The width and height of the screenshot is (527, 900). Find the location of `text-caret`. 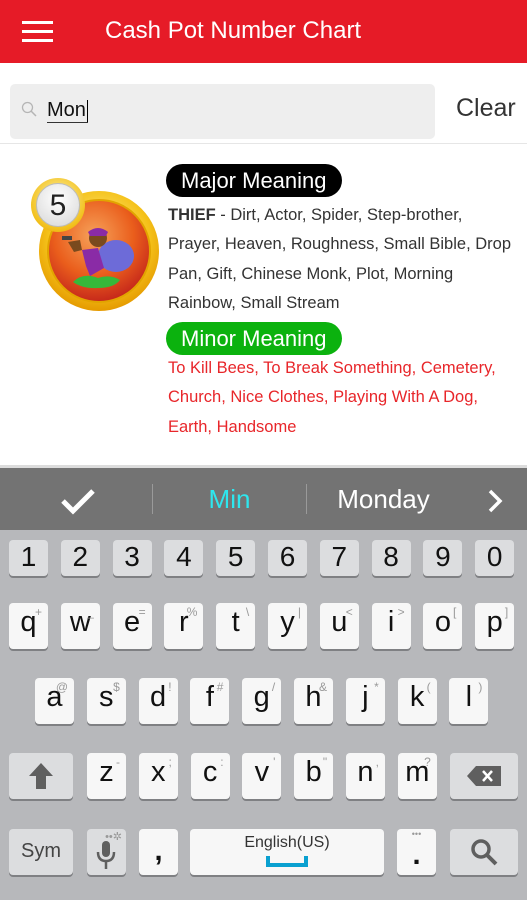

text-caret is located at coordinates (87, 110).